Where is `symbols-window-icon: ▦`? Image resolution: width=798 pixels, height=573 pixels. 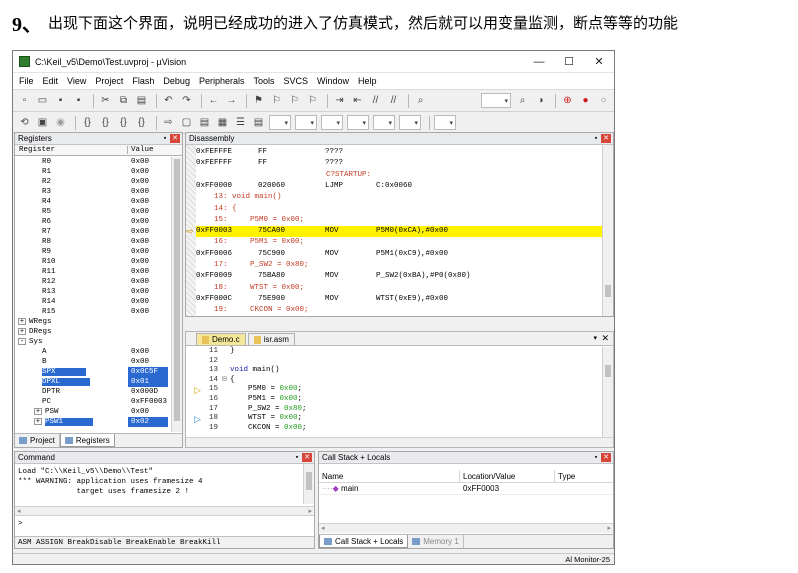
symbols-window-icon: ▦ is located at coordinates (222, 122).